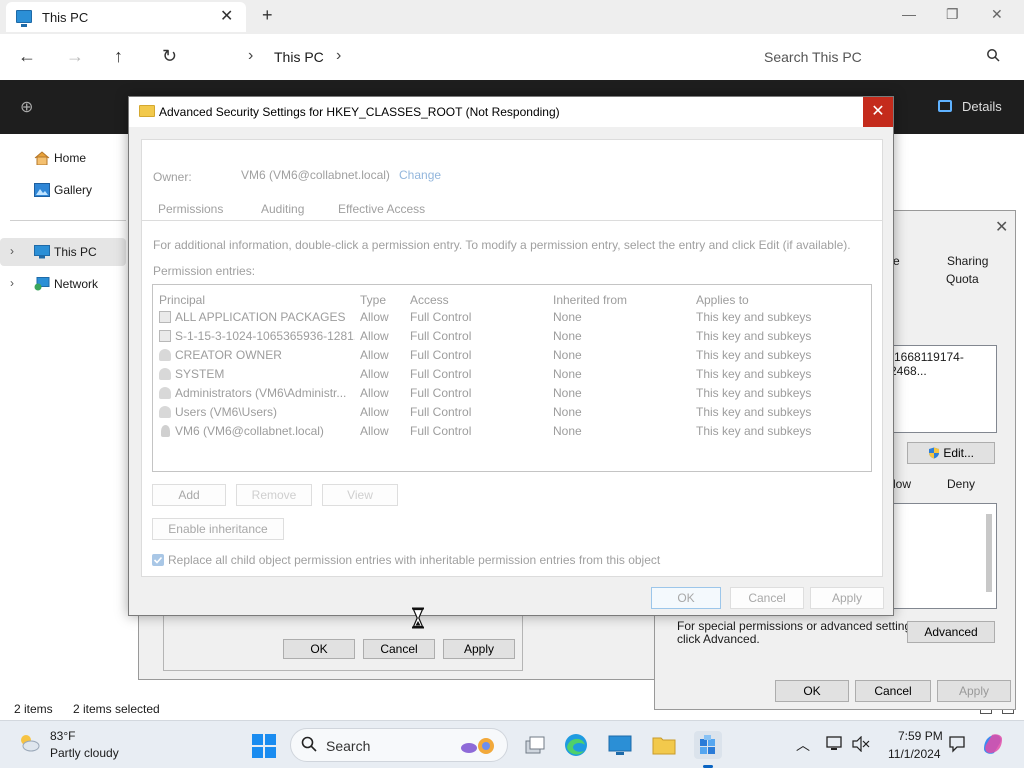 The width and height of the screenshot is (1024, 768). Describe the element at coordinates (861, 744) in the screenshot. I see `volume-muted-icon` at that location.